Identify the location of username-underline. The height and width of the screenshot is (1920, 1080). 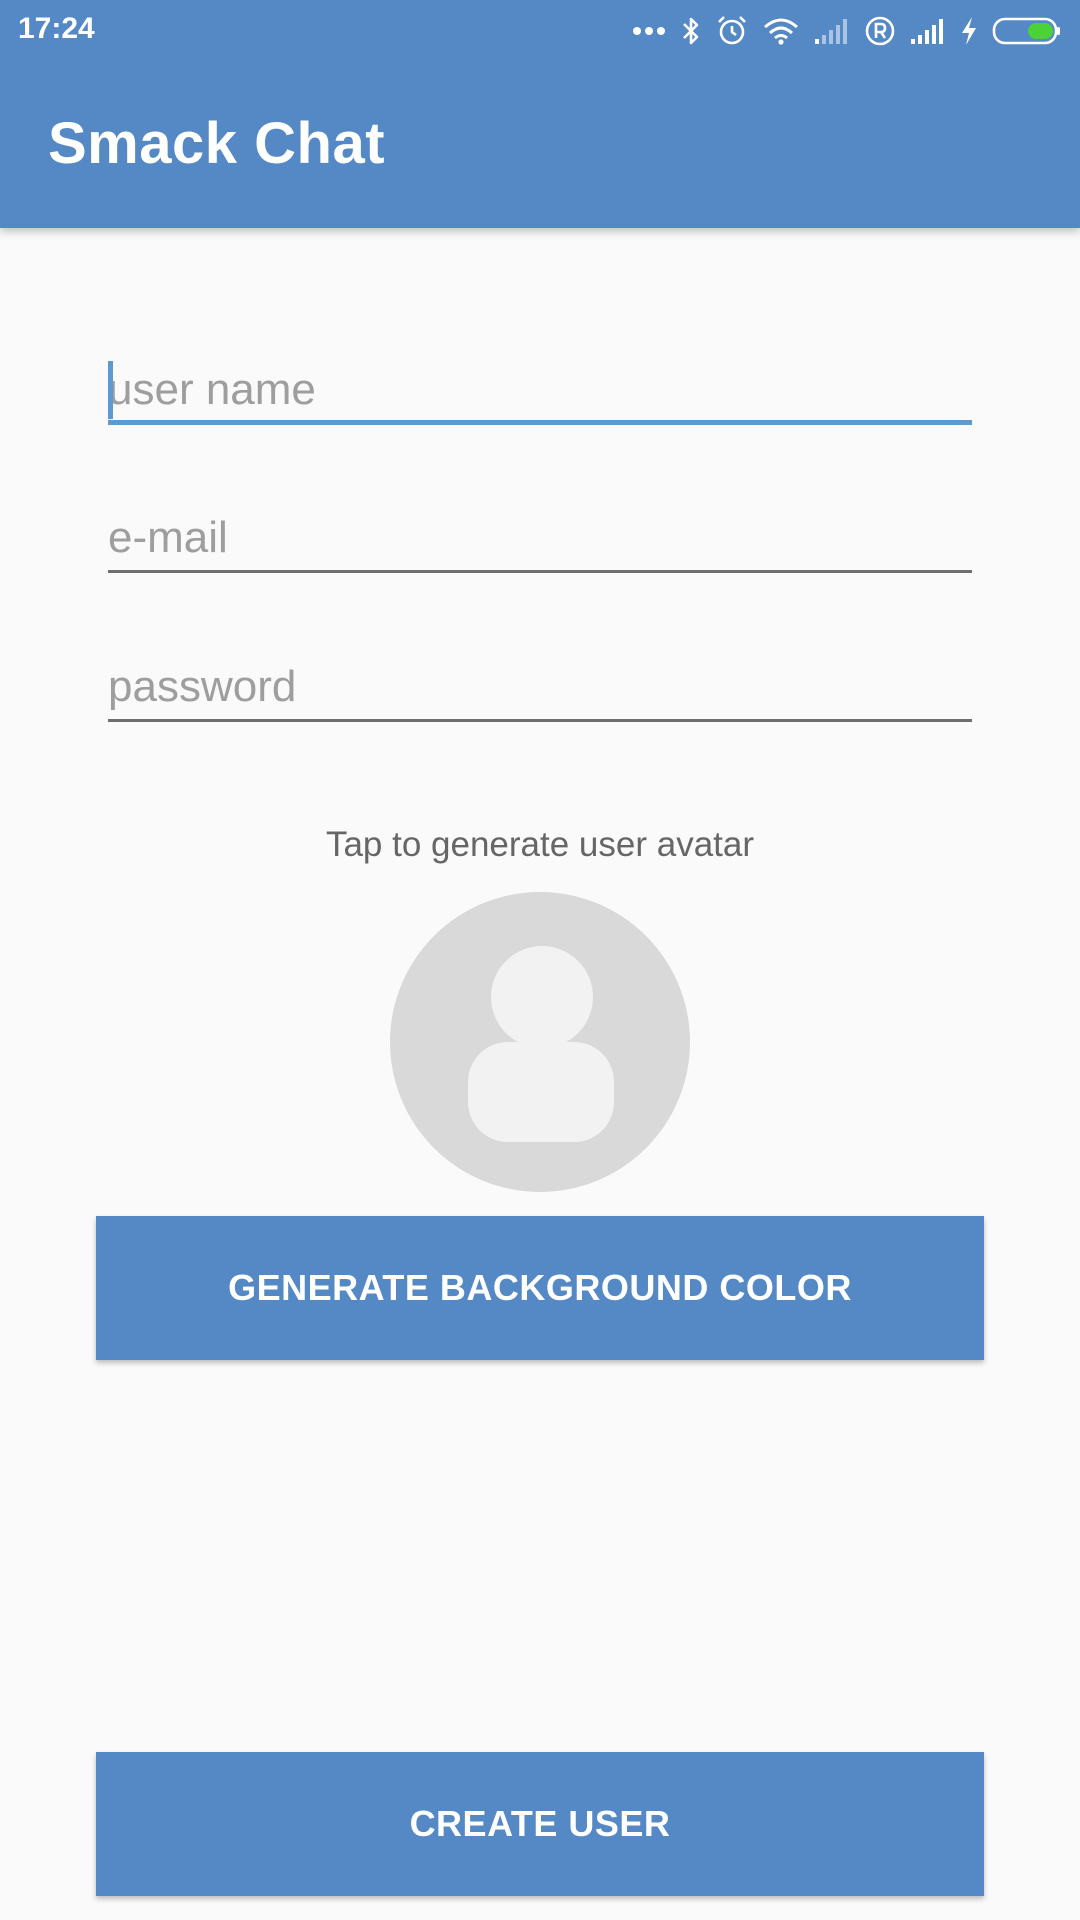
(540, 422).